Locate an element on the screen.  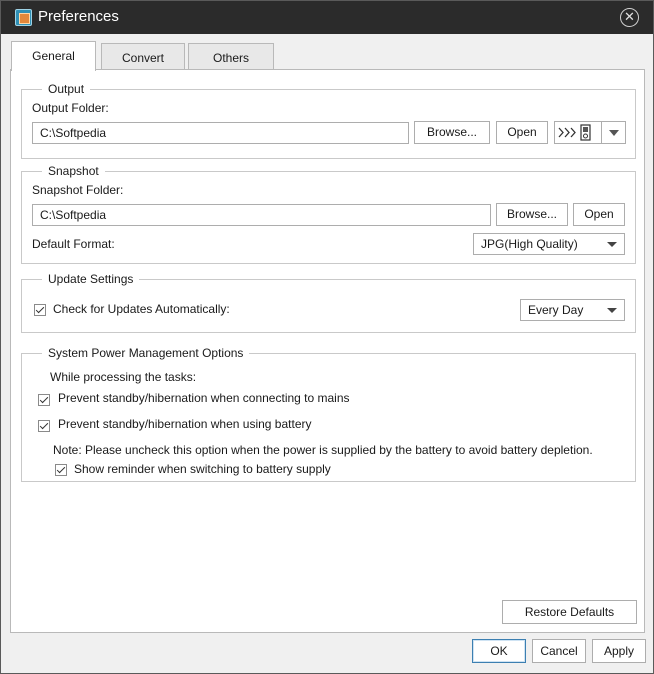
tab-others: Others is located at coordinates (231, 57).